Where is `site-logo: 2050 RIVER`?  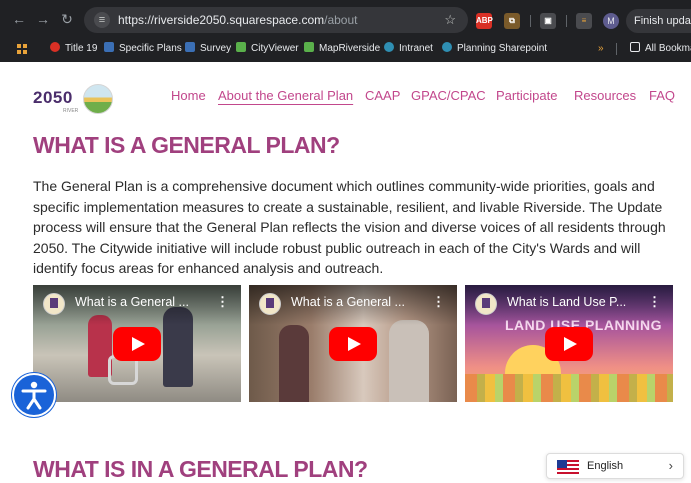 site-logo: 2050 RIVER is located at coordinates (74, 99).